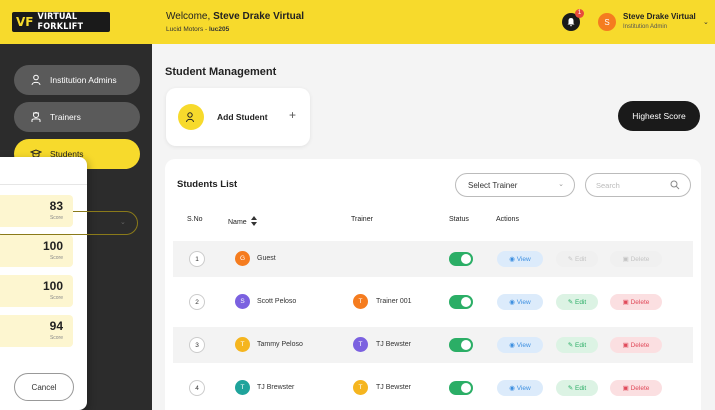  I want to click on student-name: Tammy Peloso, so click(280, 344).